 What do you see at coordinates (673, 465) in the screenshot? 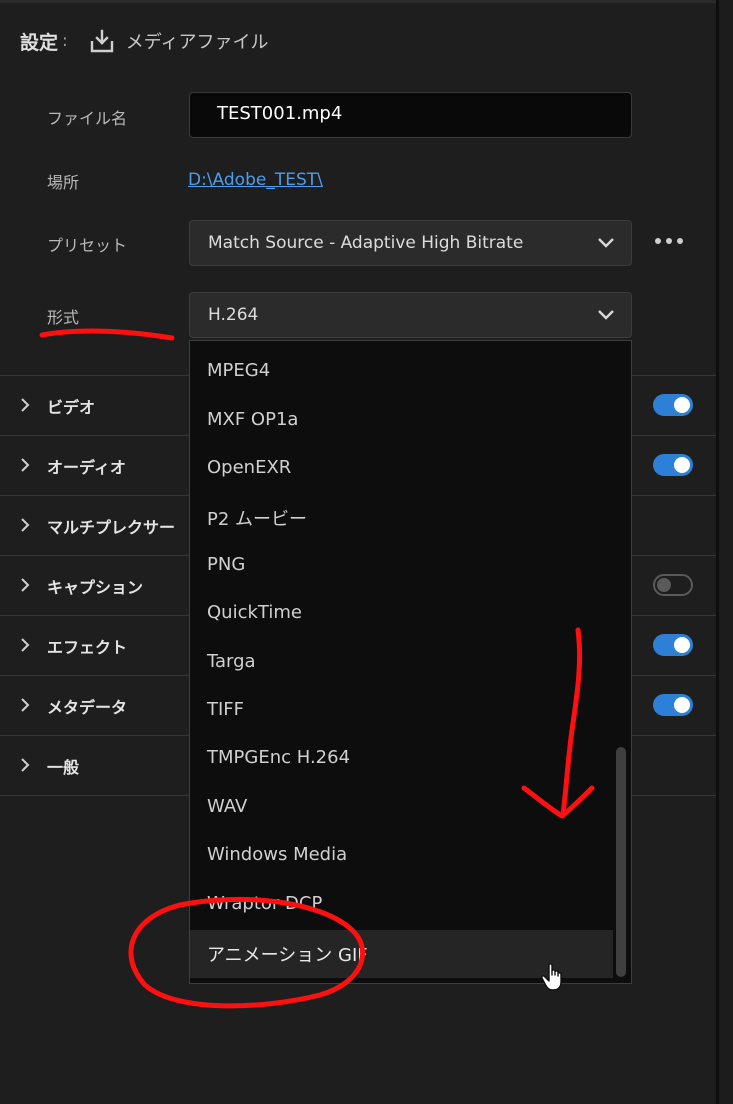
I see `audio-export-toggle` at bounding box center [673, 465].